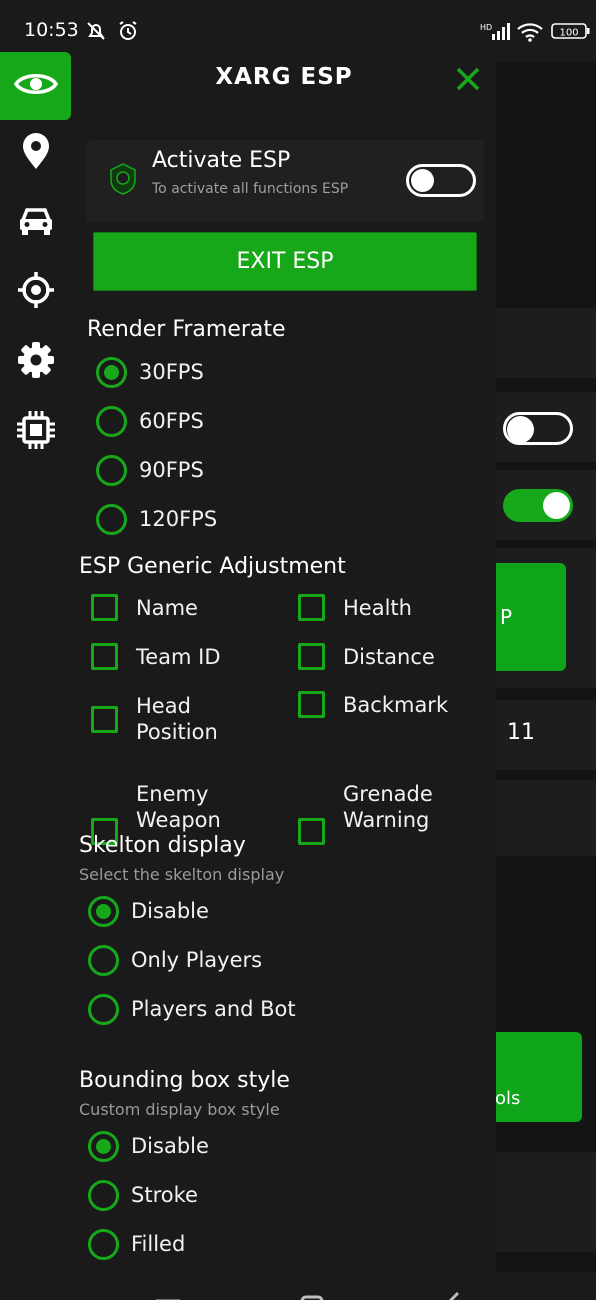 The width and height of the screenshot is (596, 1300). Describe the element at coordinates (178, 807) in the screenshot. I see `checkbox-label: Enemy Weapon` at that location.